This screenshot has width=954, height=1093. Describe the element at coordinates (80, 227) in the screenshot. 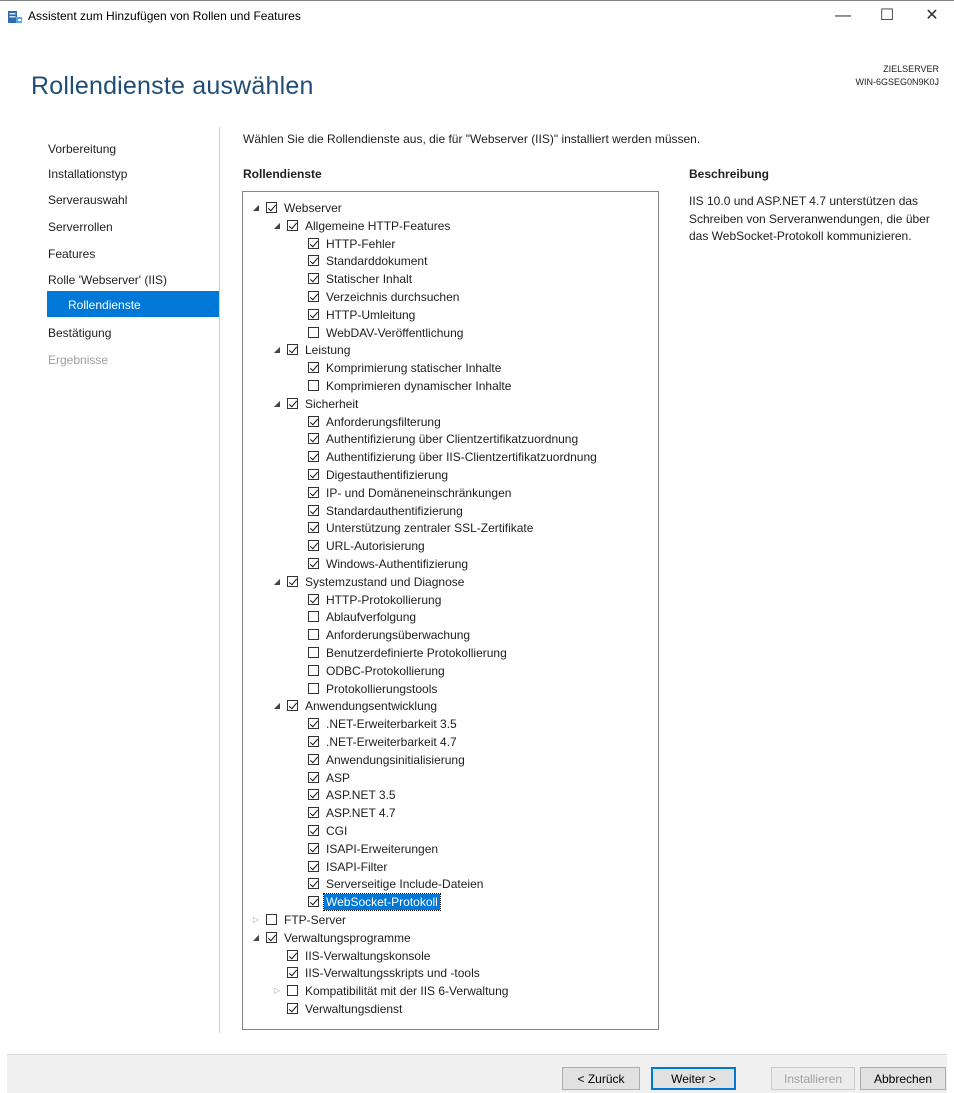

I see `nav-item-serverrollen: Serverrollen` at that location.